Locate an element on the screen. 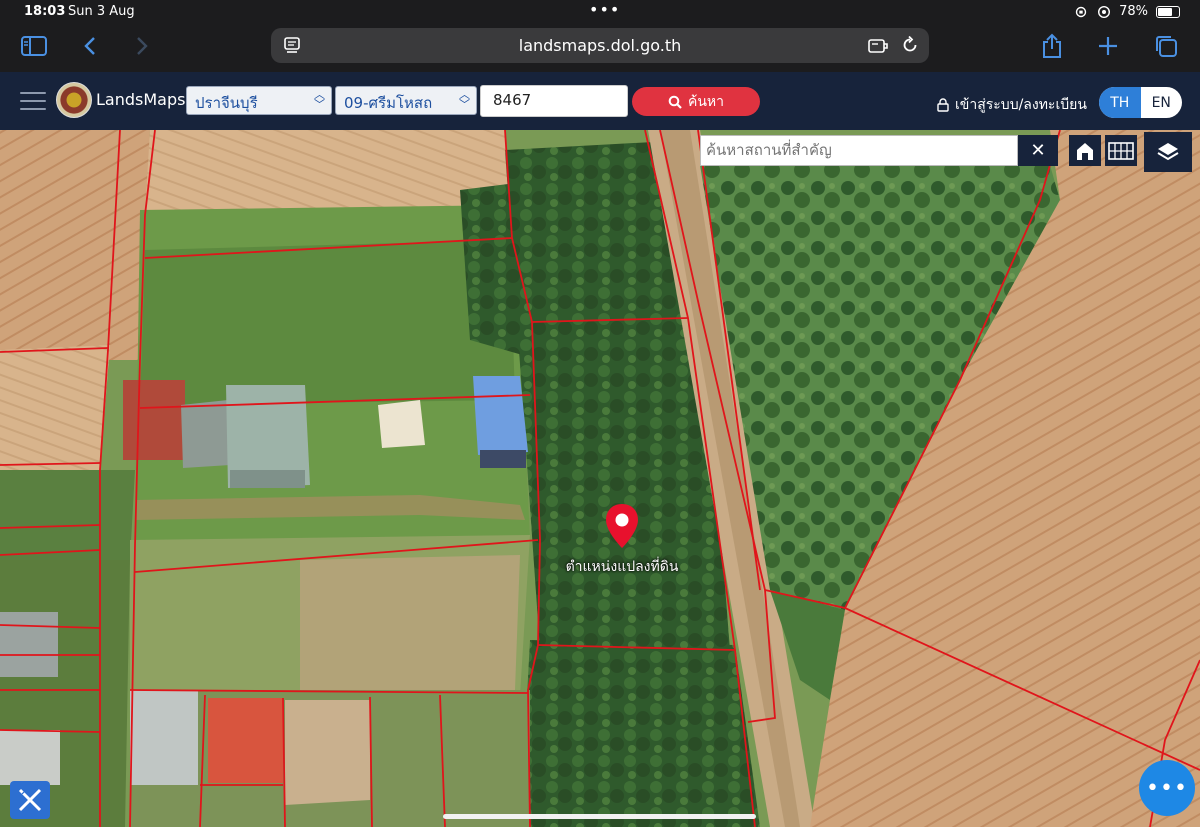  login-label: เข้าสู่ระบบ/ลงทะเบียน is located at coordinates (1021, 105).